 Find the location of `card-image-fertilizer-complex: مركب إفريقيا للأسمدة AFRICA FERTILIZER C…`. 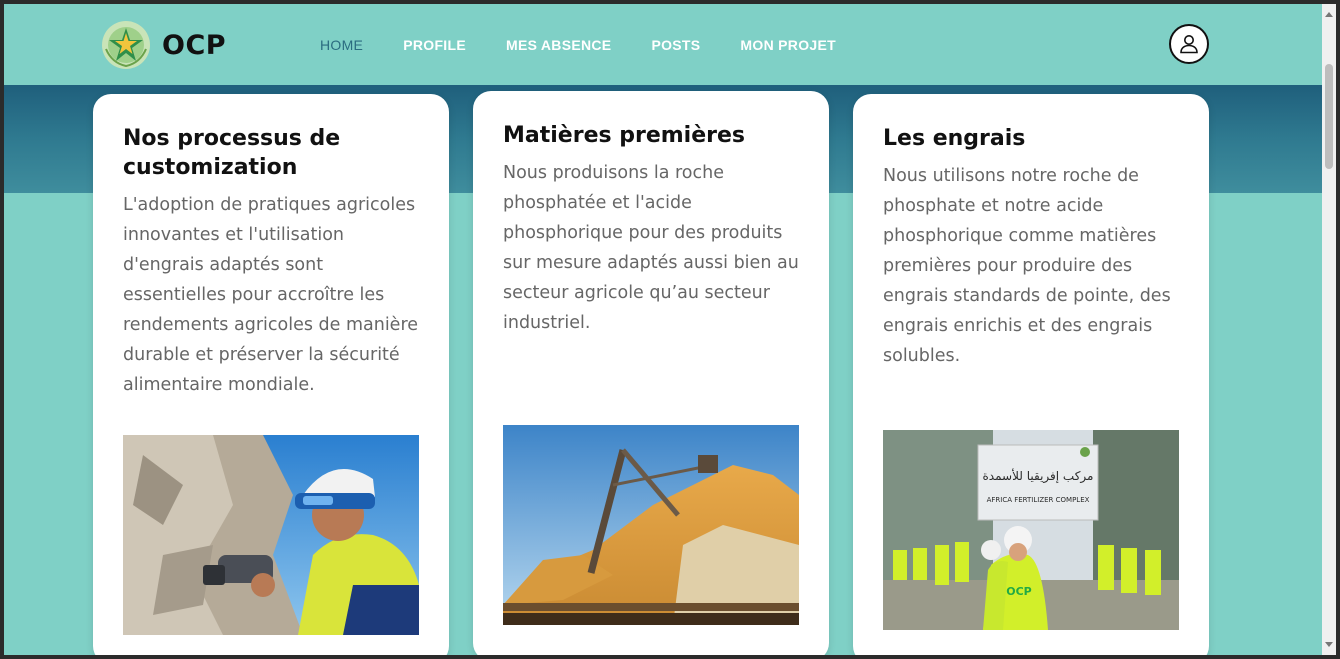

card-image-fertilizer-complex: مركب إفريقيا للأسمدة AFRICA FERTILIZER C… is located at coordinates (1031, 530).